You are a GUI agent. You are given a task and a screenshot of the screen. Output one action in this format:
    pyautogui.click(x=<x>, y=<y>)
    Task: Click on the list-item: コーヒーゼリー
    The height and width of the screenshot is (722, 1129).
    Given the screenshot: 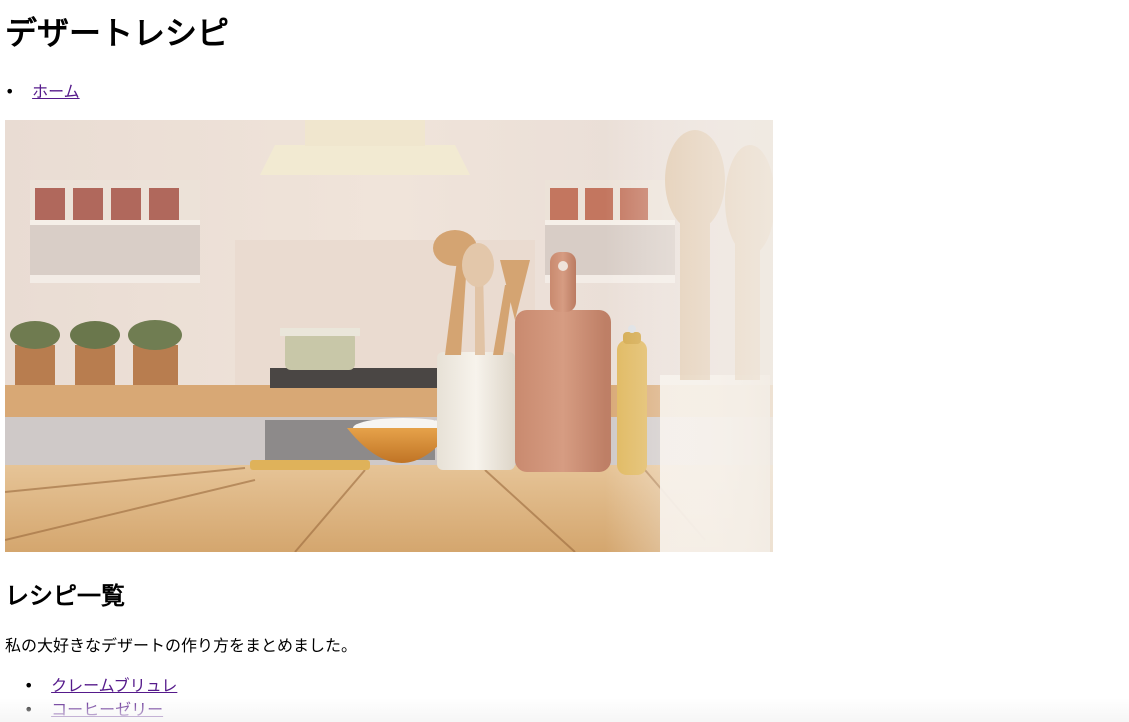 What is the action you would take?
    pyautogui.click(x=100, y=710)
    